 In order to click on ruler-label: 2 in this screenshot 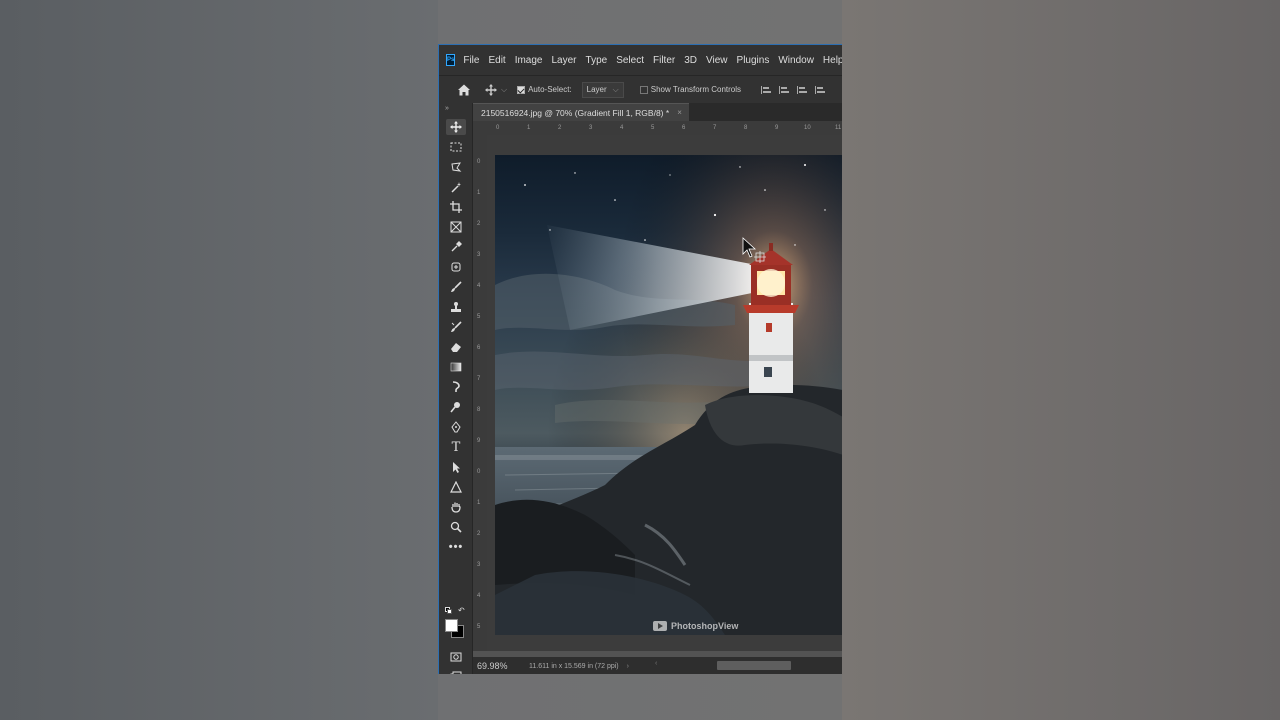, I will do `click(479, 224)`.